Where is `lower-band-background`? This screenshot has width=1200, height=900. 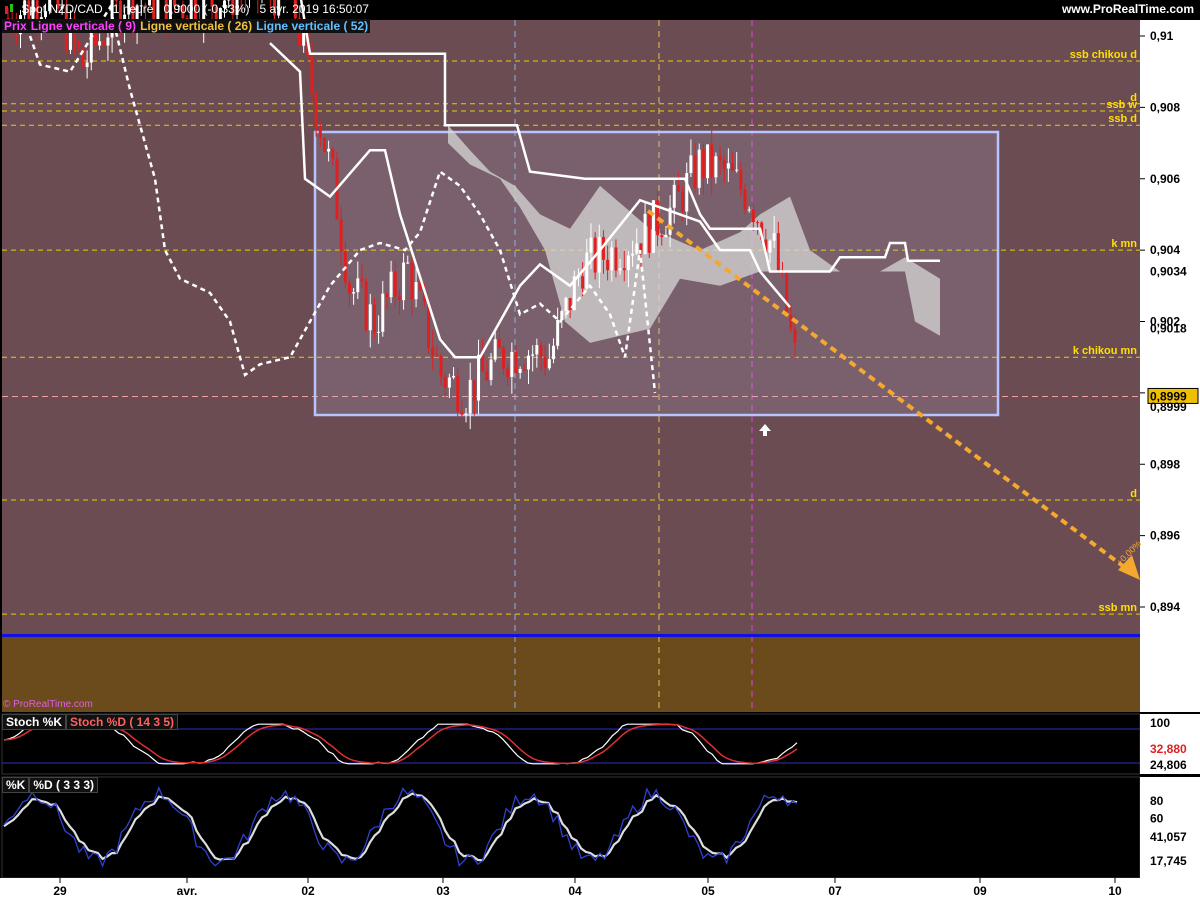 lower-band-background is located at coordinates (571, 674).